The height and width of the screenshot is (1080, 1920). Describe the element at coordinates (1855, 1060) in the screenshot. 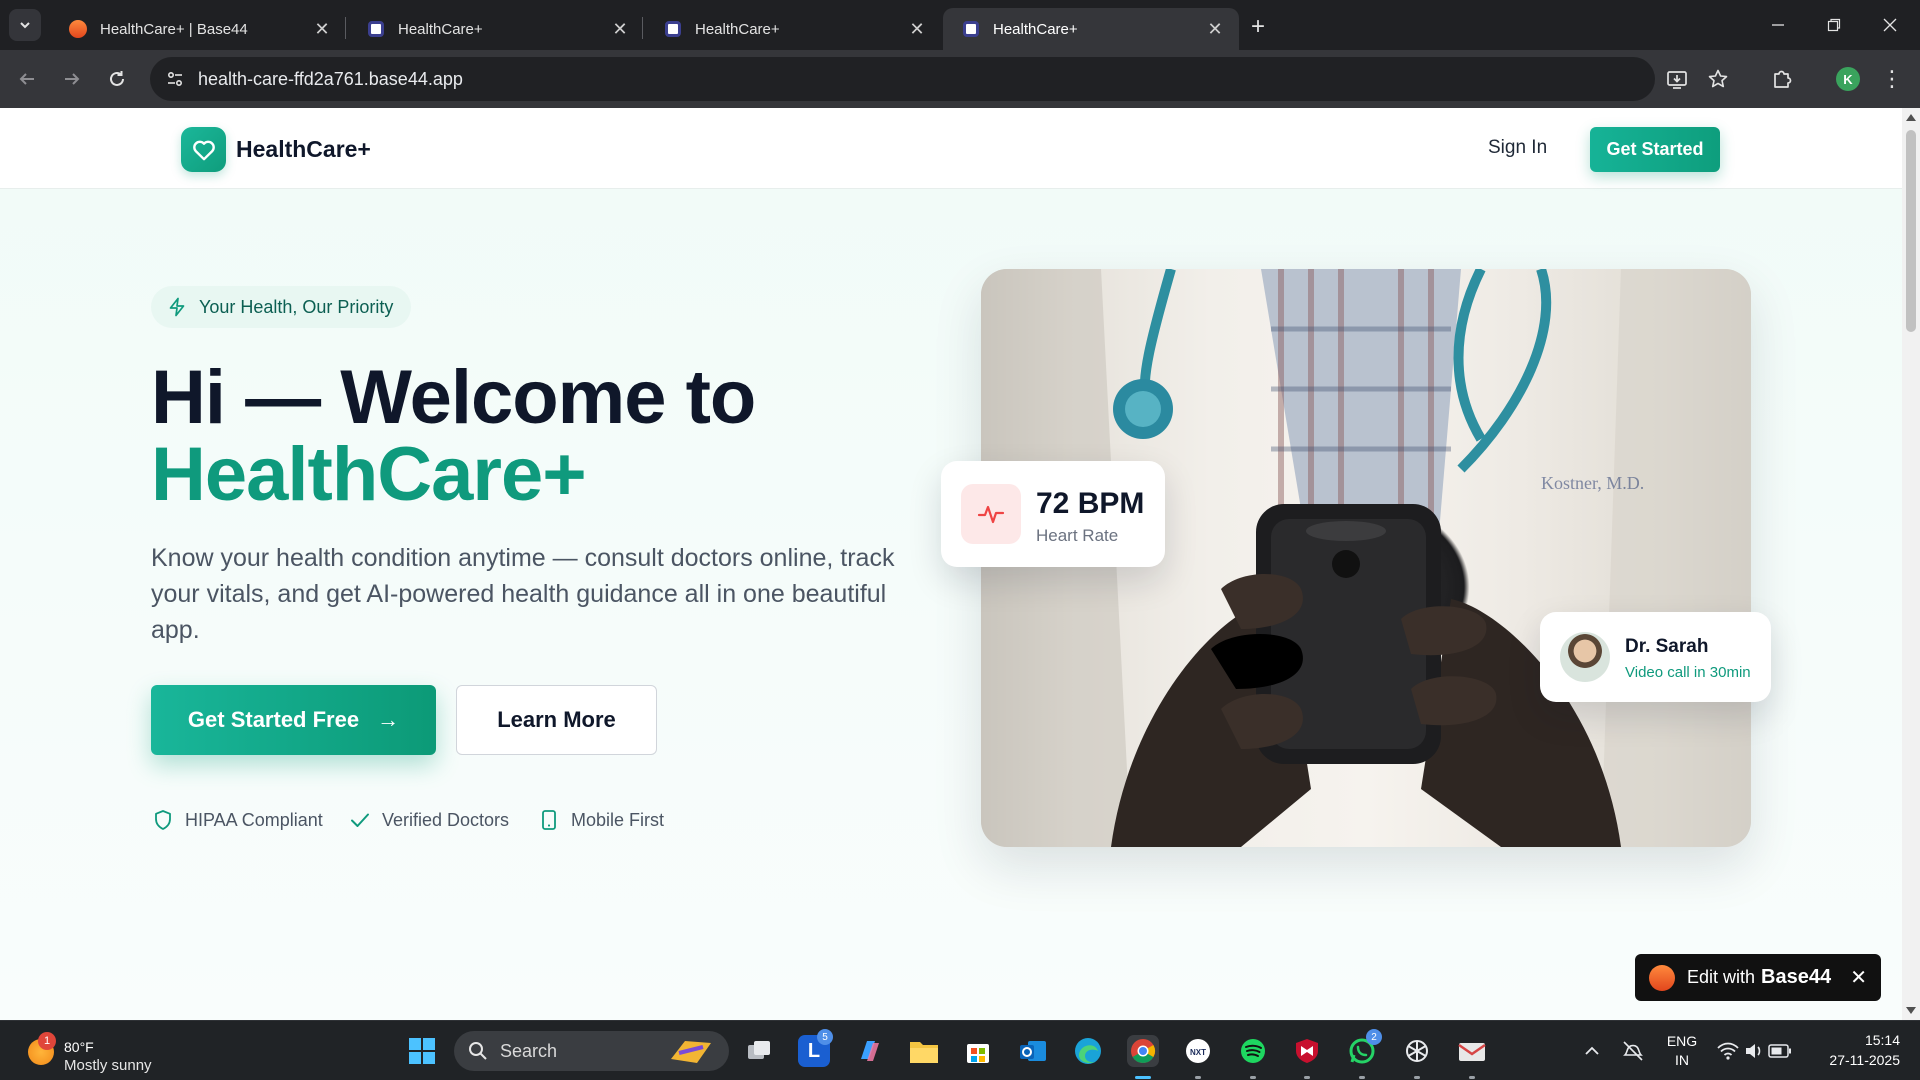

I see `clock-date: 27-11-2025` at that location.